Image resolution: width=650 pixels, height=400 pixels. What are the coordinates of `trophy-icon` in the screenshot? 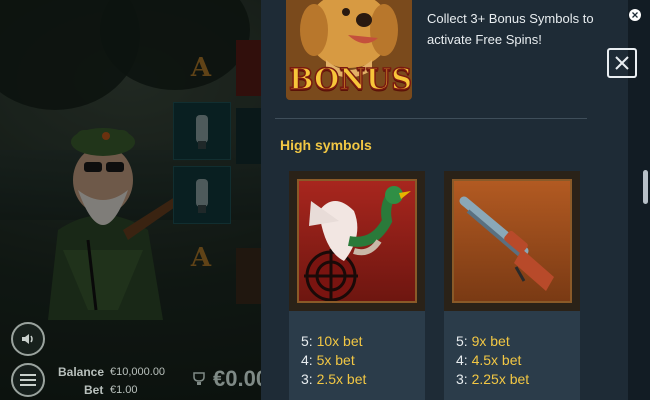 It's located at (199, 378).